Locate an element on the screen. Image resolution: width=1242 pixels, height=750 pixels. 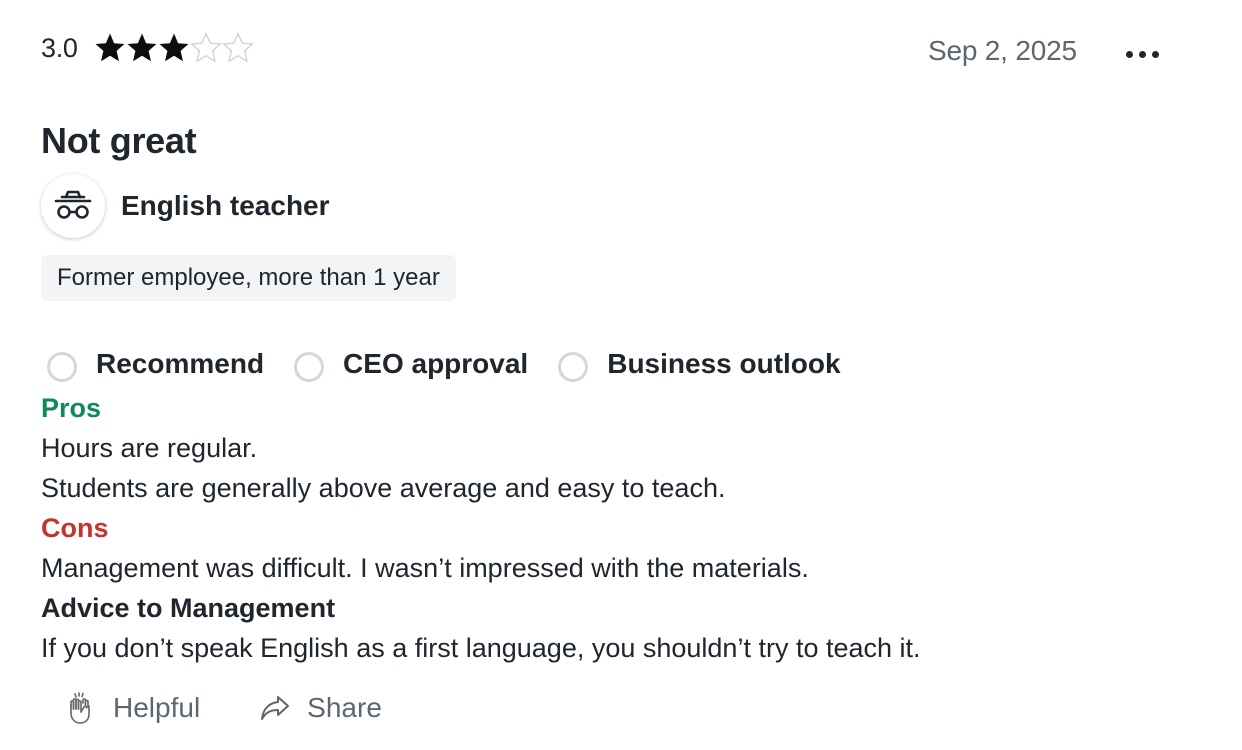
pros-line: Hours are regular. is located at coordinates (149, 448).